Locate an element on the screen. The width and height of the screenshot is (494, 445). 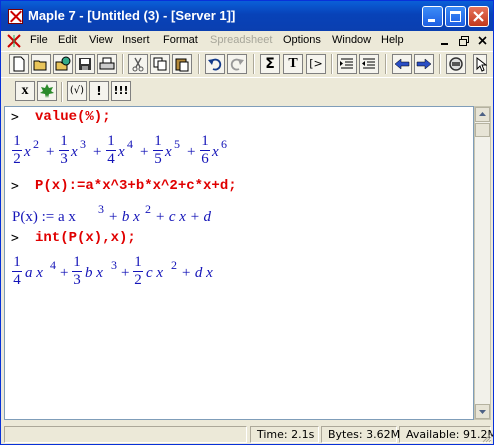
execute-button: ! is located at coordinates (99, 91).